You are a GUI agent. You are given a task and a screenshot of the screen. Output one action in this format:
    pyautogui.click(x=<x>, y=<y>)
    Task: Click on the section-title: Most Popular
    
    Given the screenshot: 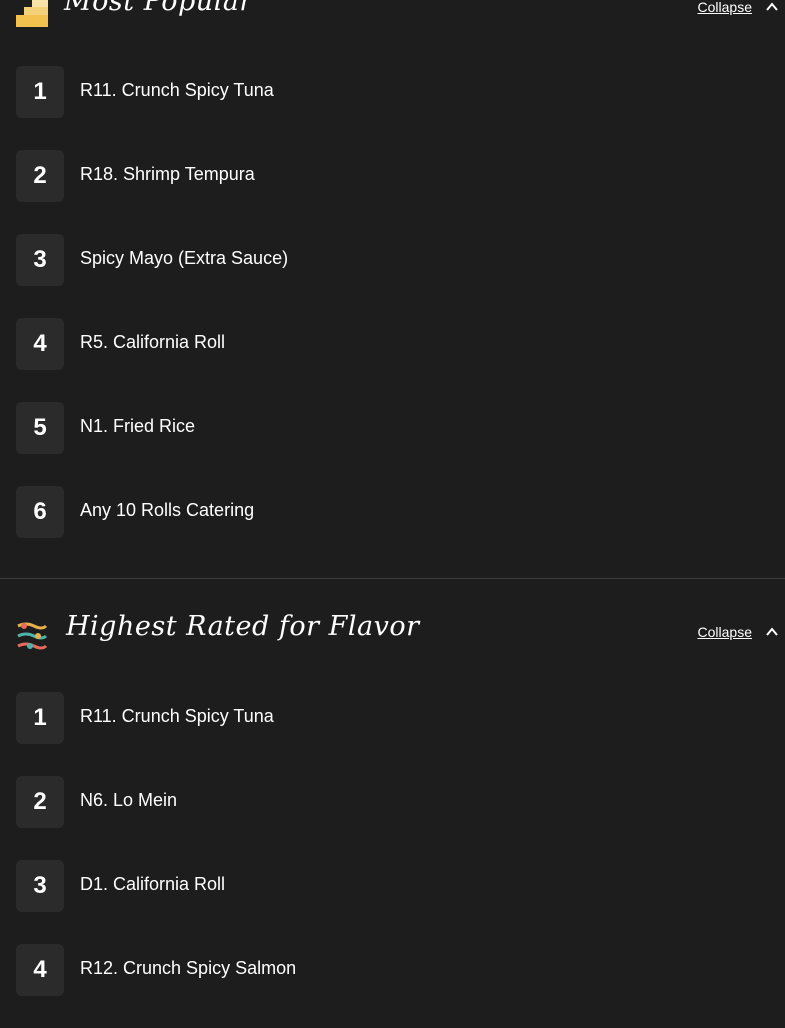 What is the action you would take?
    pyautogui.click(x=158, y=8)
    